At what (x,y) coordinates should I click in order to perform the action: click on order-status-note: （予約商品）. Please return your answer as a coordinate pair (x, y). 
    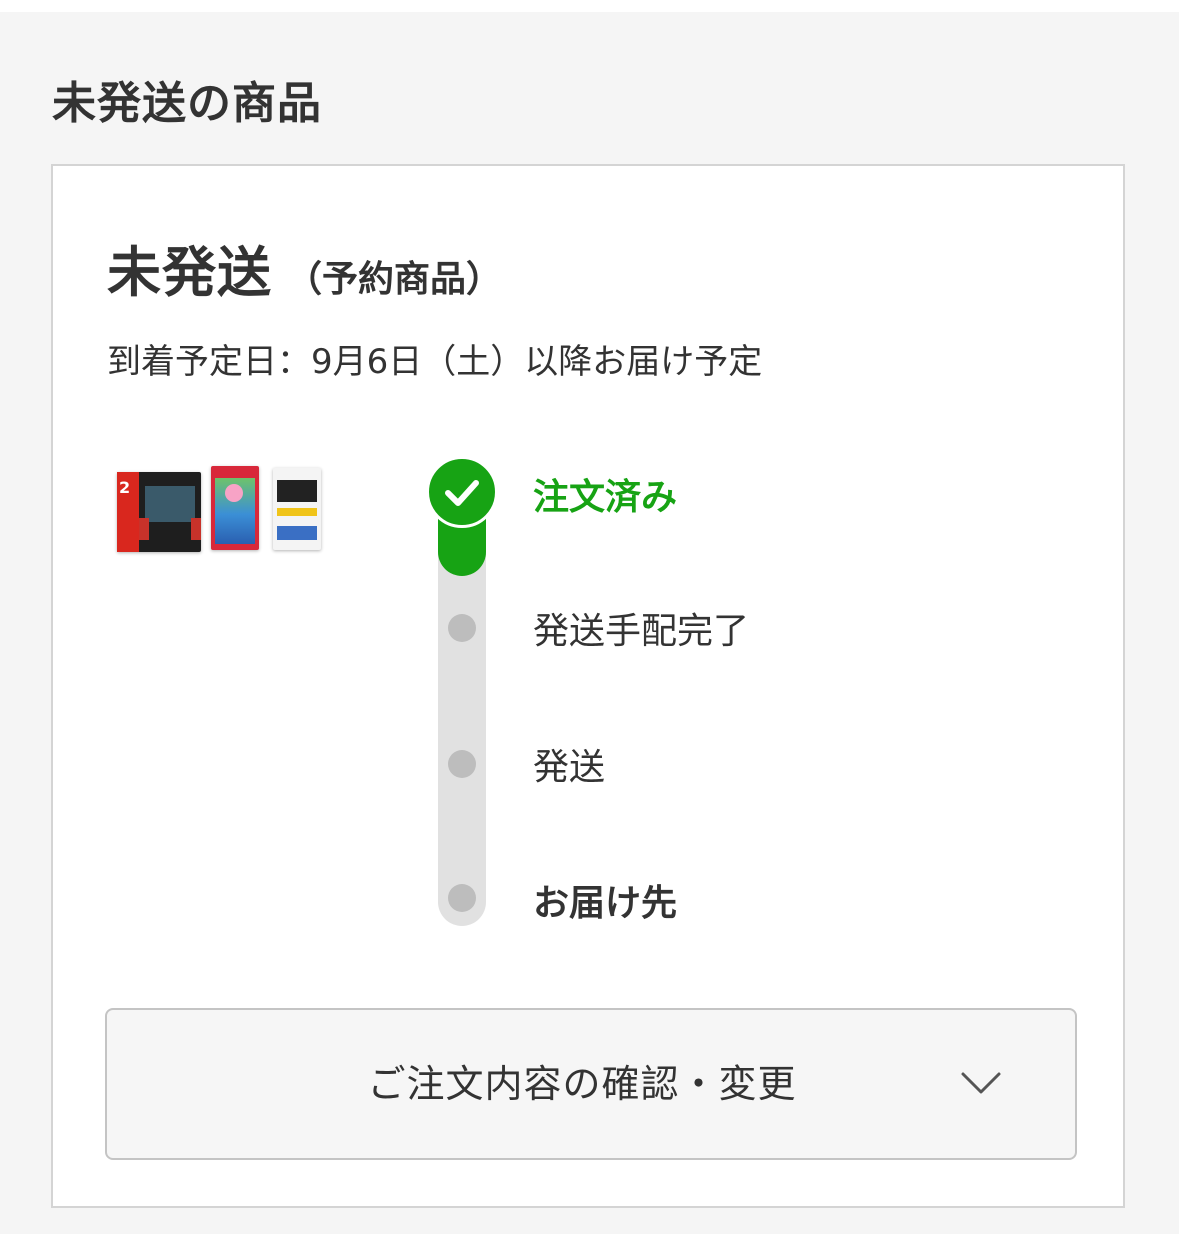
    Looking at the image, I should click on (394, 279).